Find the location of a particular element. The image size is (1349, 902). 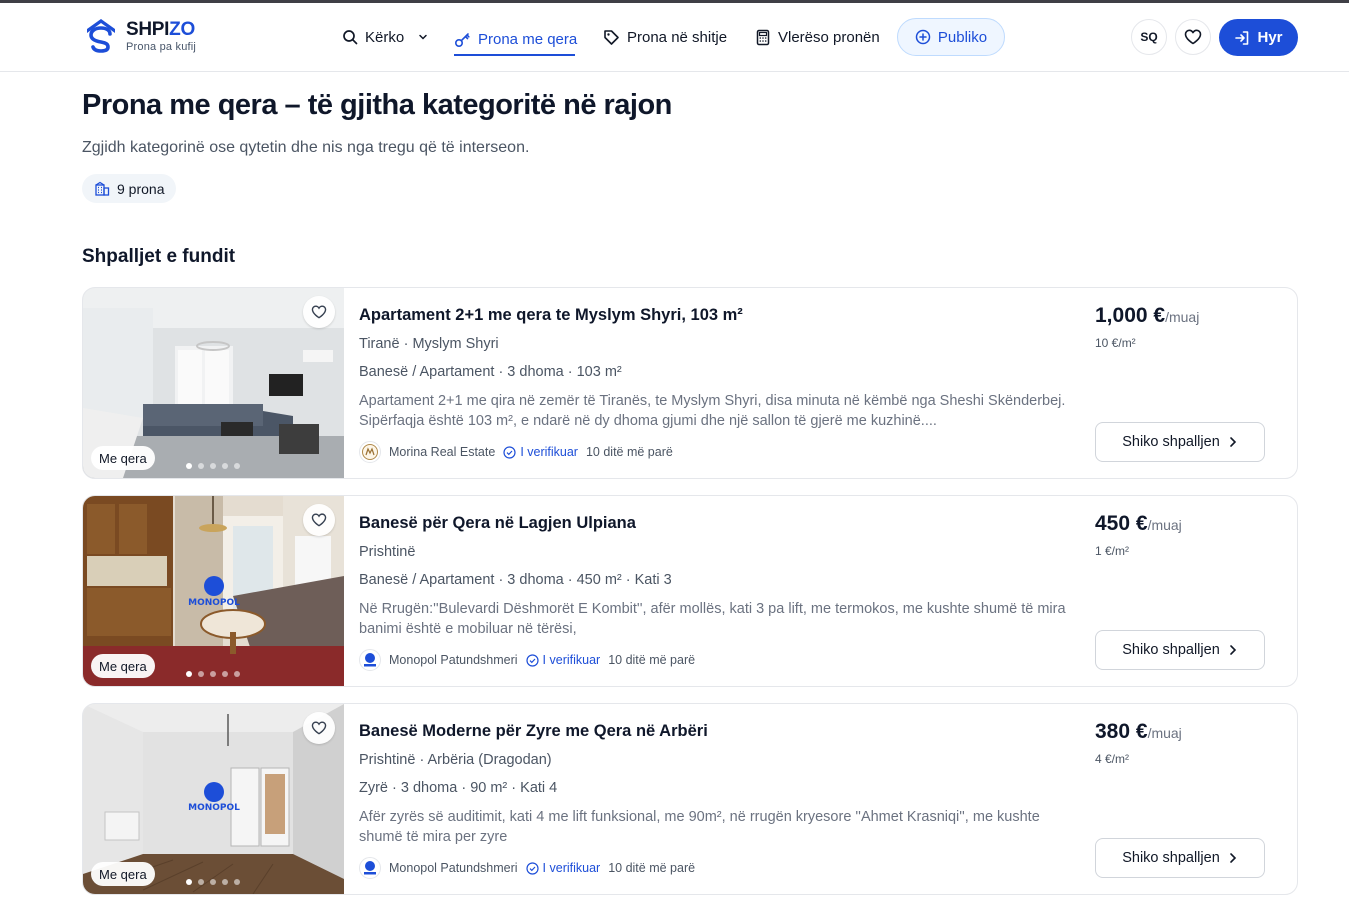

building-icon is located at coordinates (102, 188).